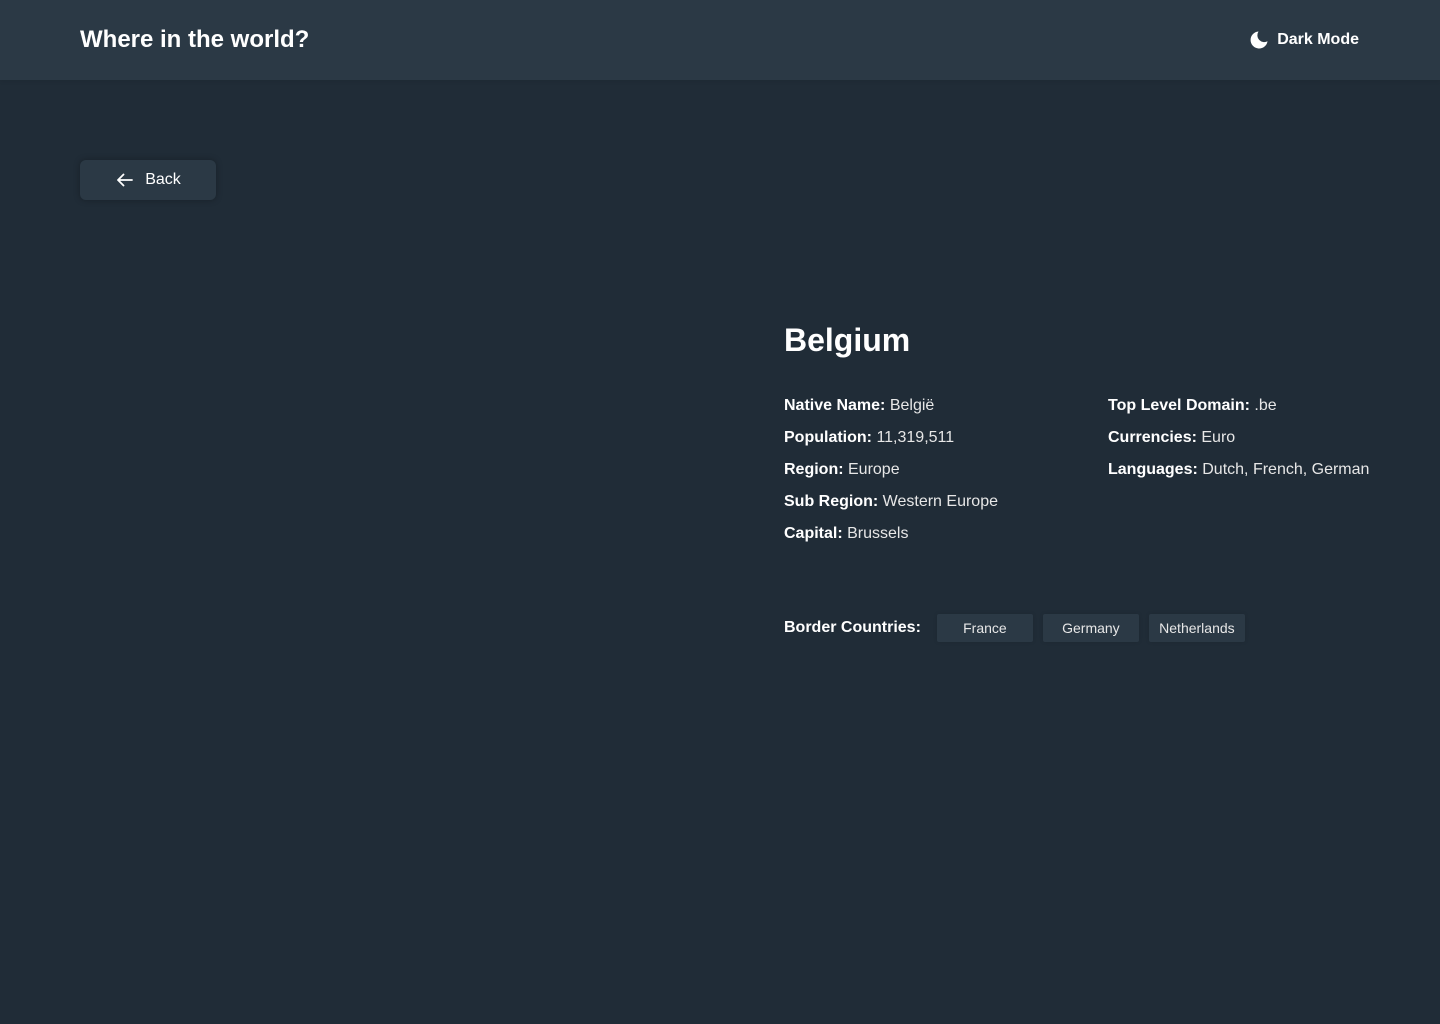  I want to click on detail-region: Region: Europe, so click(891, 470).